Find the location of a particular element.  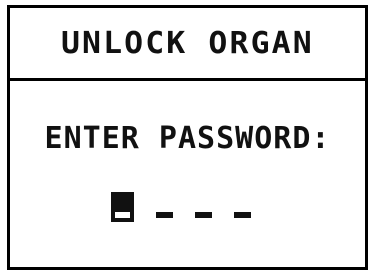

password-prompt: ENTER PASSWORD: is located at coordinates (187, 138).